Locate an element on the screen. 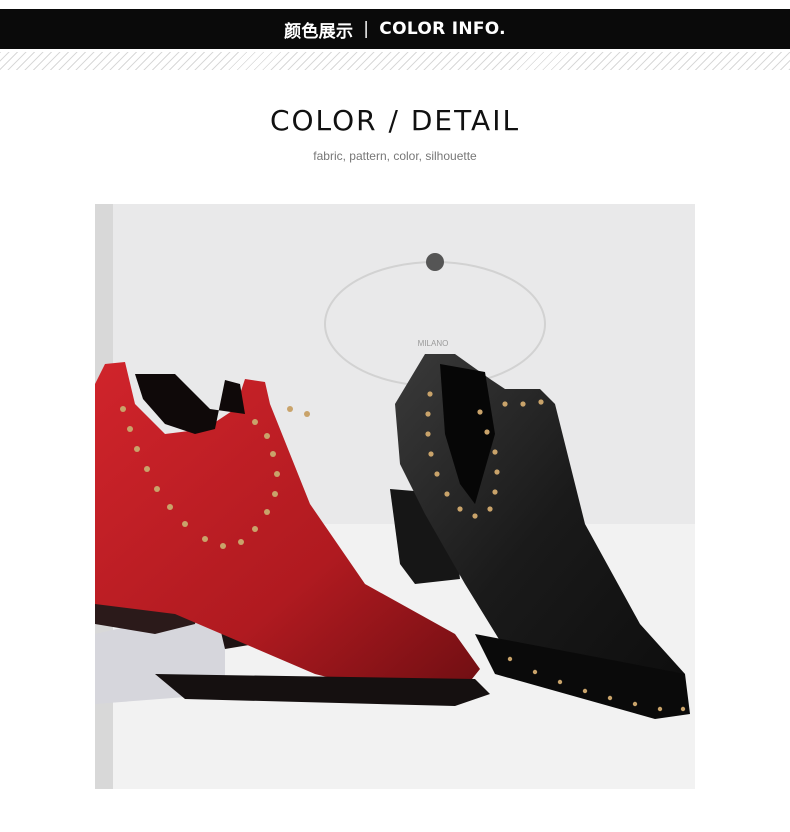 The image size is (790, 832). section-subtitle: fabric, pattern, color, silhouette is located at coordinates (395, 156).